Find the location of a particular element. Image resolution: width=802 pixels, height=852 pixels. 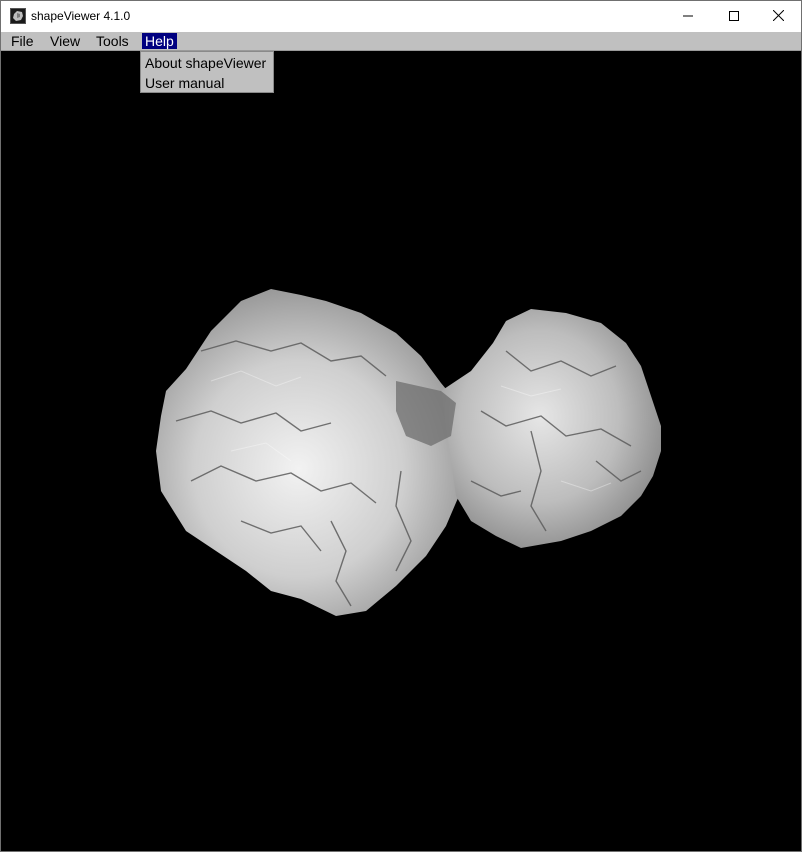

close-button is located at coordinates (778, 16).